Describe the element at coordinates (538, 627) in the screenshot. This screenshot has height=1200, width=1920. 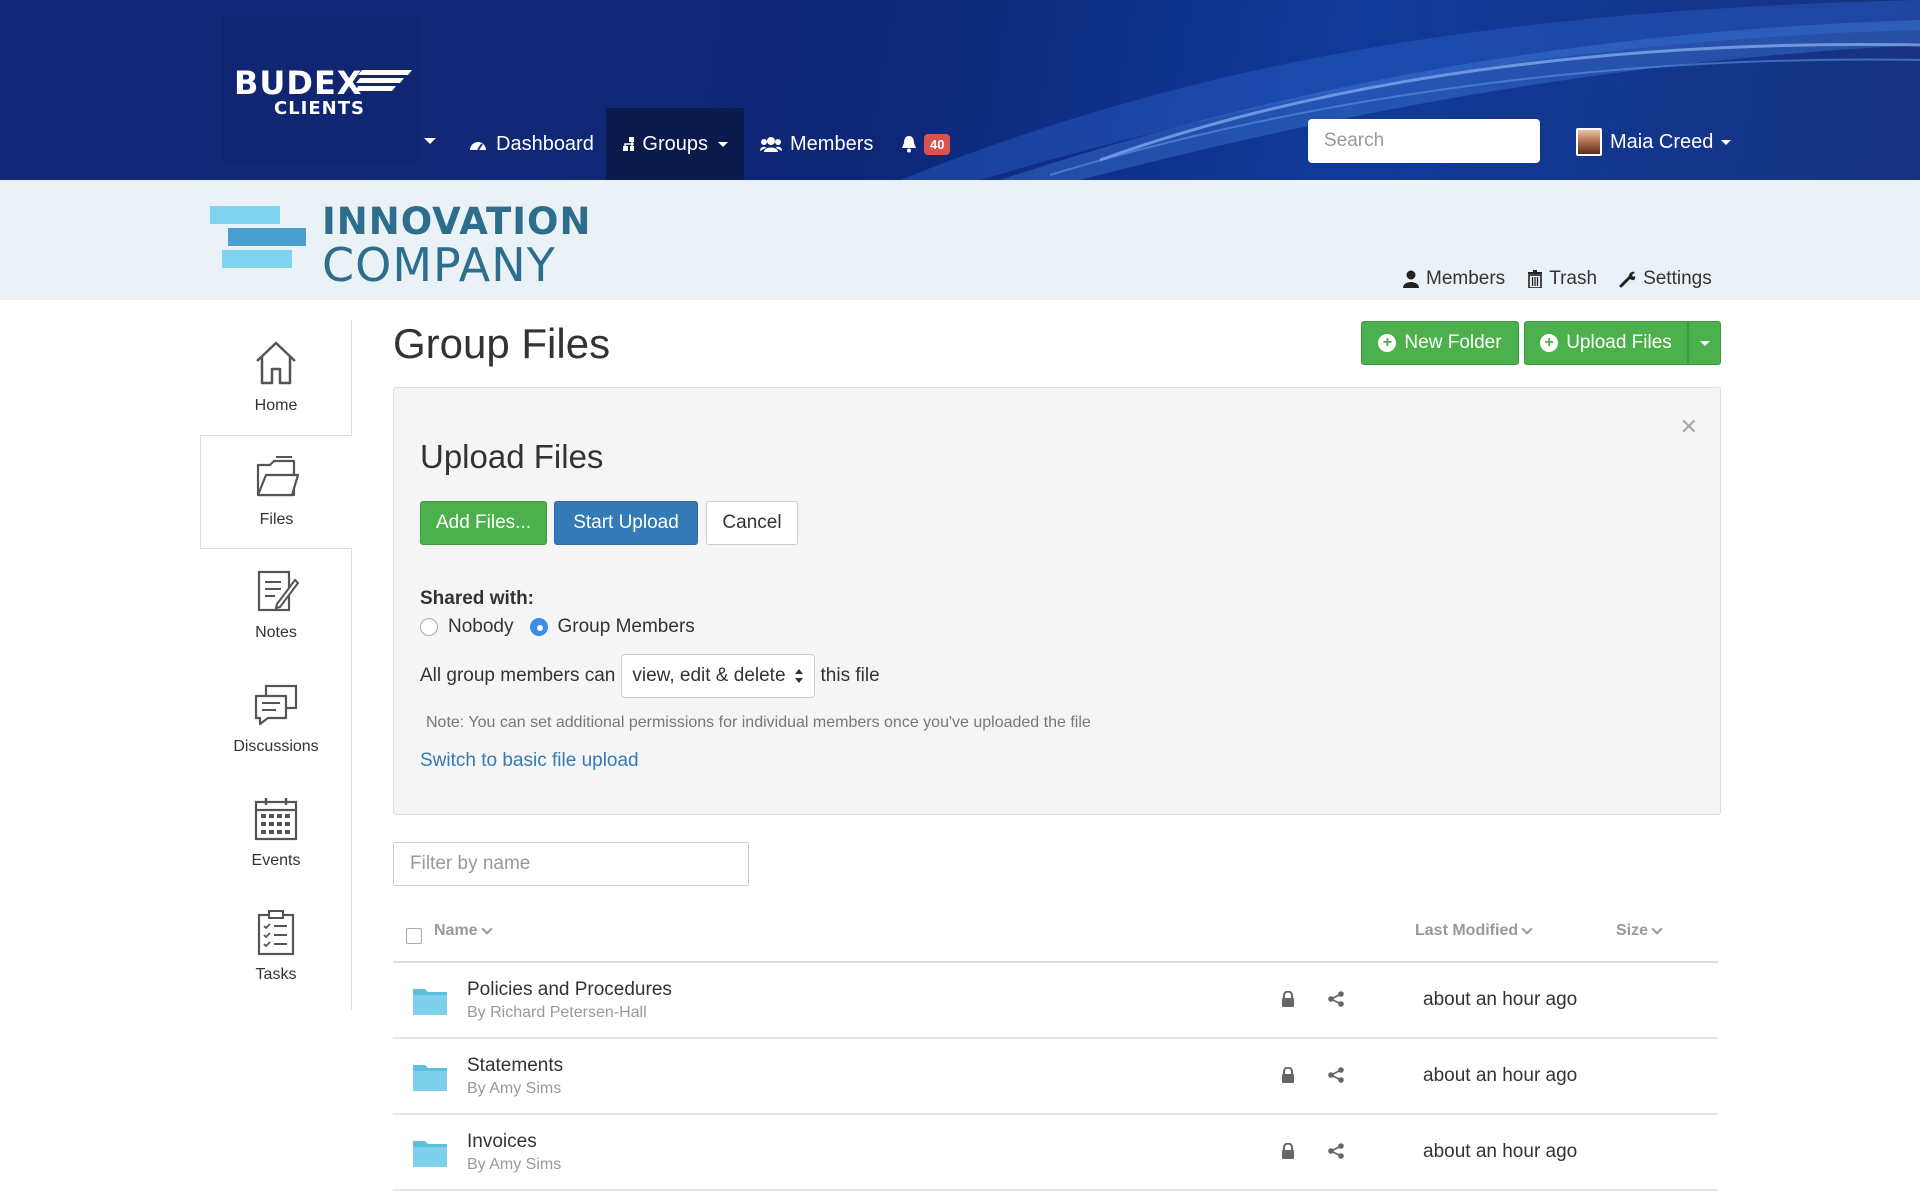
I see `radio-group-members-input` at that location.